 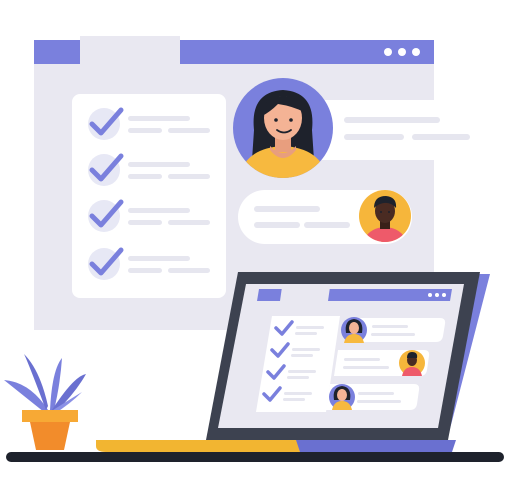 I want to click on browser-active-tab, so click(x=130, y=50).